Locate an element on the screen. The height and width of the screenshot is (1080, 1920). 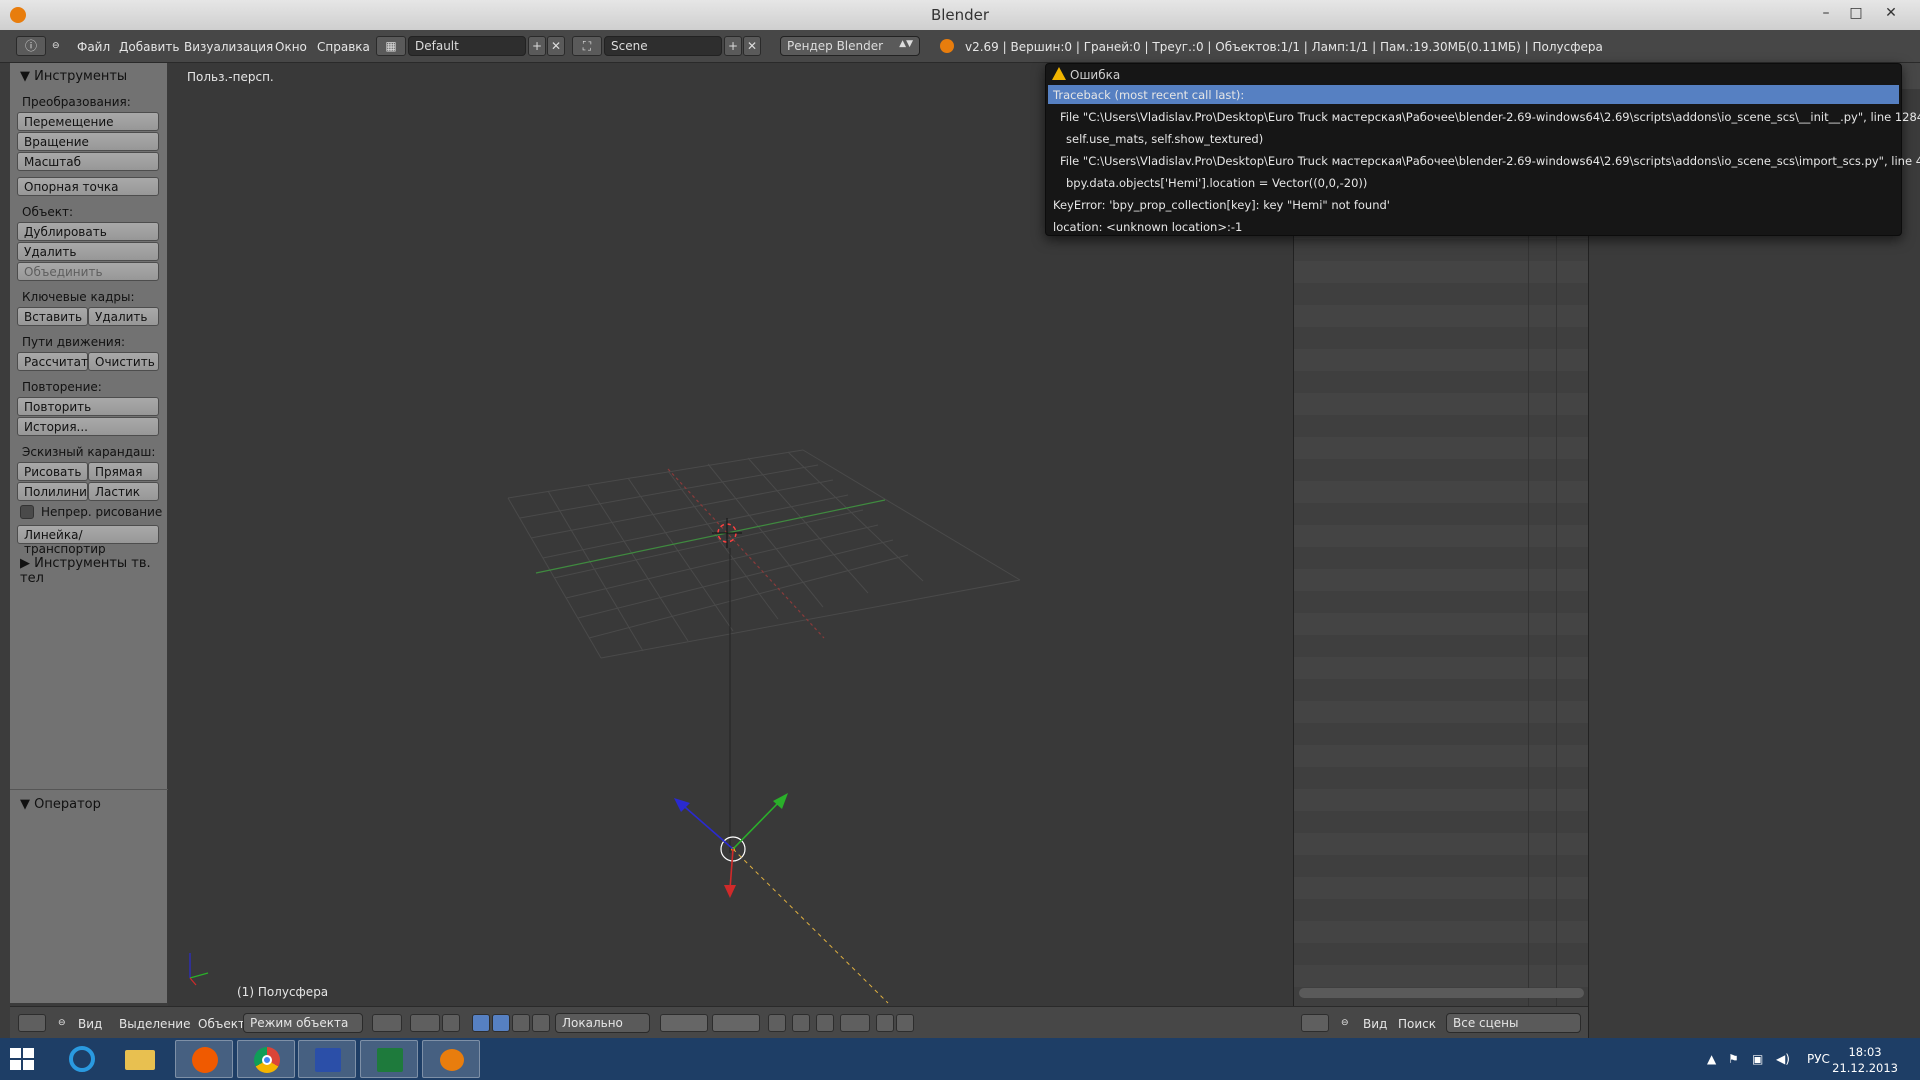
floor-grid is located at coordinates (764, 554).